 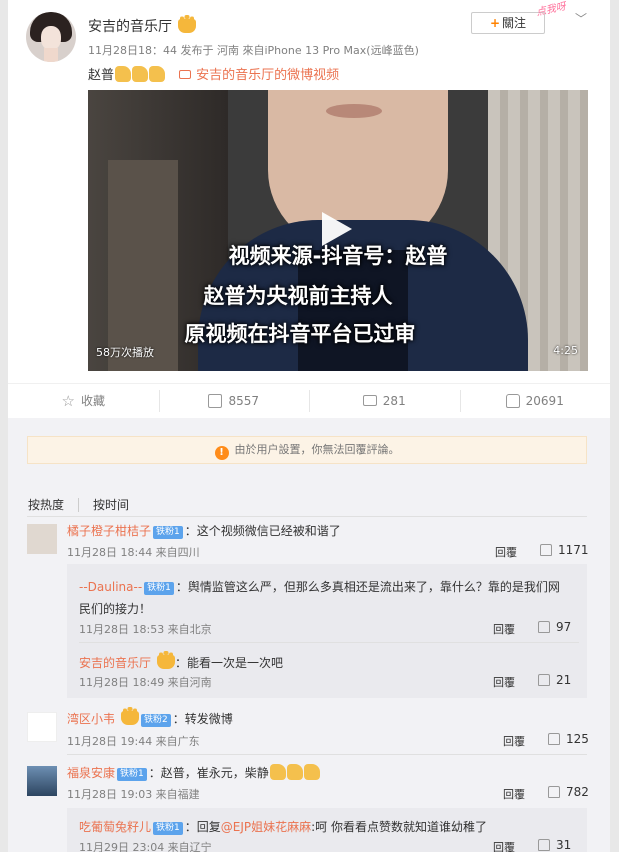 I want to click on commenter-name: --Daulina--, so click(x=110, y=587).